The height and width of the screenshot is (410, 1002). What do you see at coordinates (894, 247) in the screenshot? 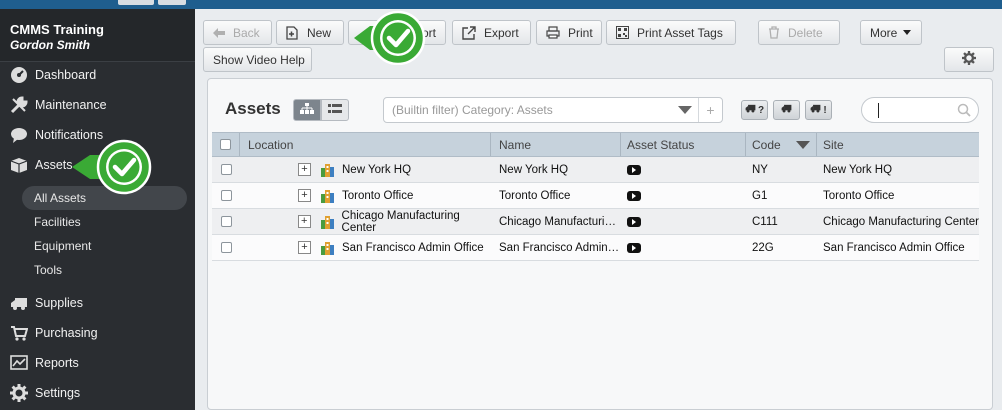
I see `site-cell: San Francisco Admin Office` at bounding box center [894, 247].